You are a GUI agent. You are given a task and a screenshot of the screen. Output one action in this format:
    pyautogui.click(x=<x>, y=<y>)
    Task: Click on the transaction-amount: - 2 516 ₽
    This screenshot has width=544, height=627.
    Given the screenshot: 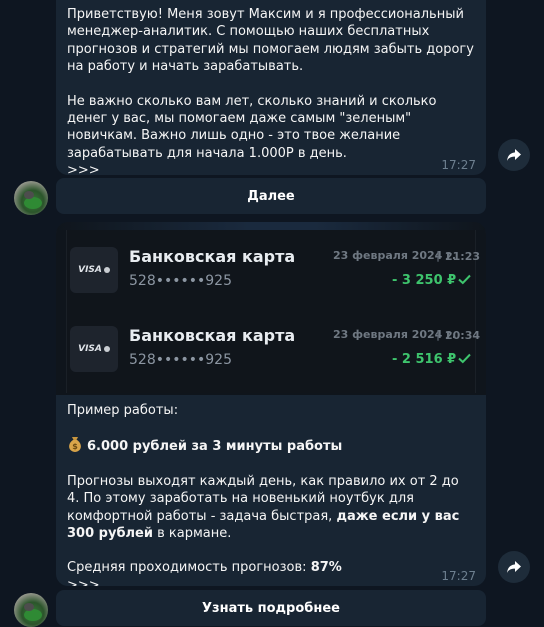 What is the action you would take?
    pyautogui.click(x=424, y=359)
    